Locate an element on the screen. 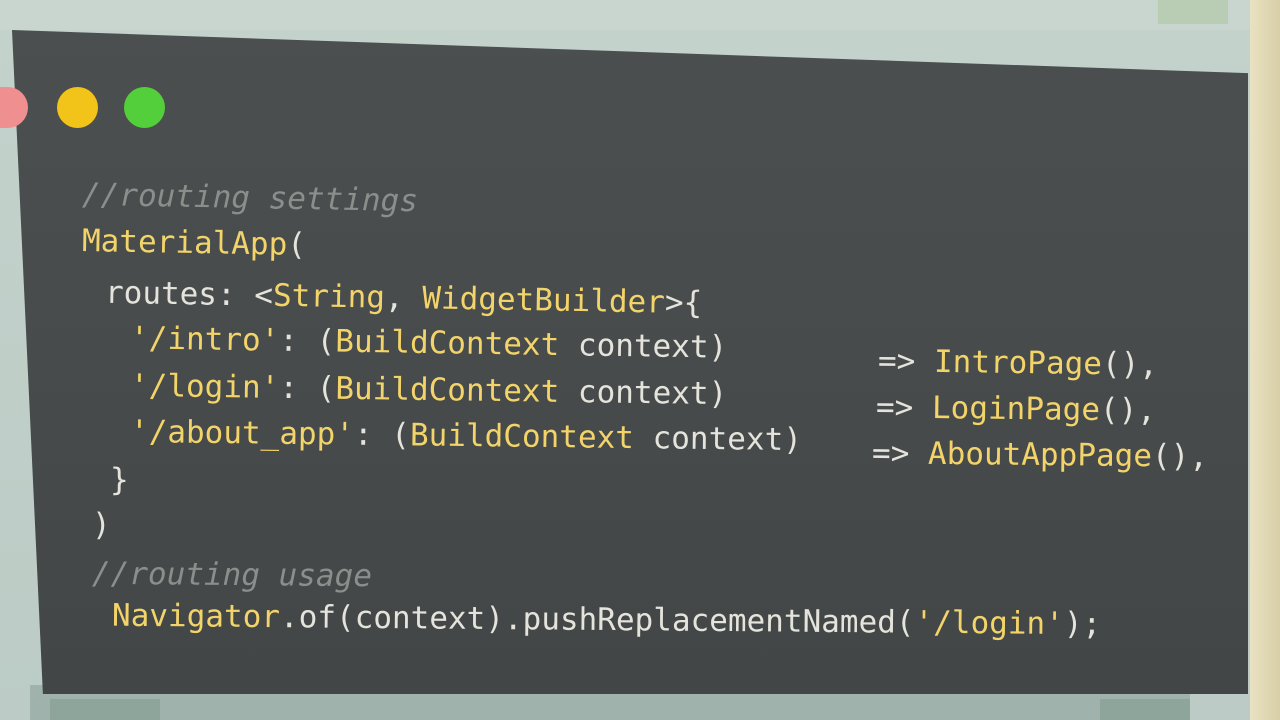  punct: , is located at coordinates (403, 298).